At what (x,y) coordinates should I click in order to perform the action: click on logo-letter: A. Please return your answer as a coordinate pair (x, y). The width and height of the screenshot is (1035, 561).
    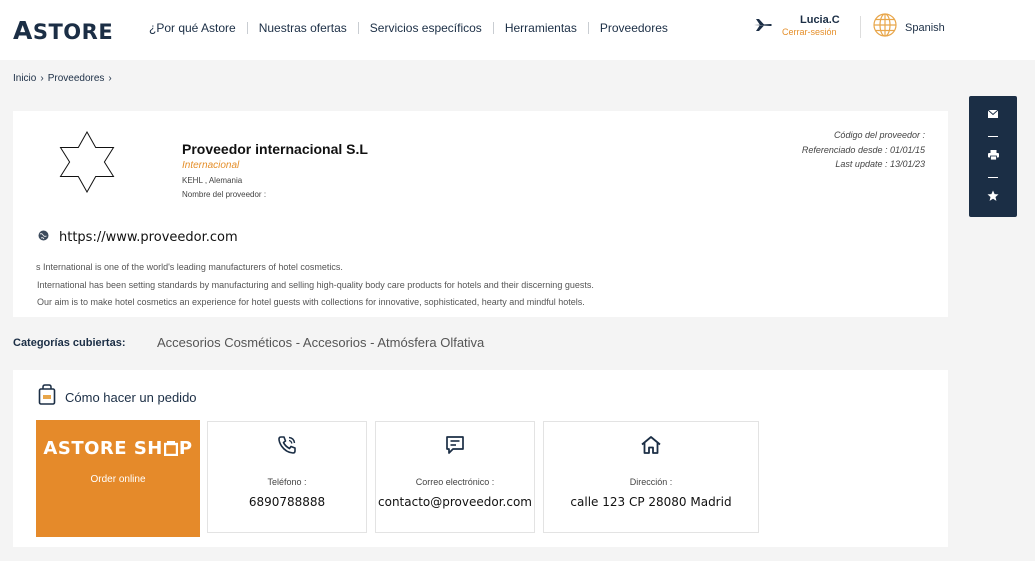
    Looking at the image, I should click on (23, 30).